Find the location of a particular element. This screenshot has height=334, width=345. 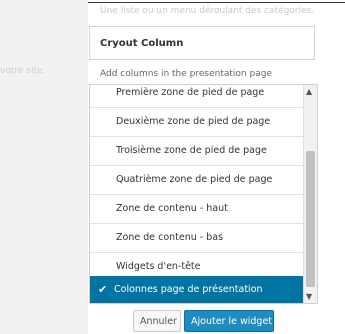

list-item-label: Première zone de pied de page is located at coordinates (190, 92).